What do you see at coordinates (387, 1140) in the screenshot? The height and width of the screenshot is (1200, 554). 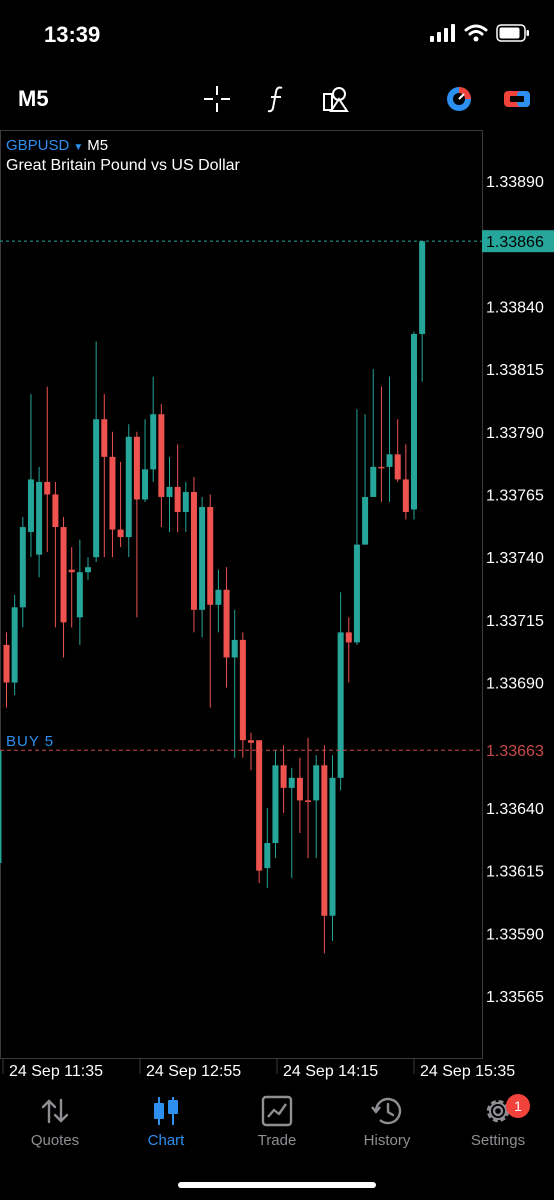 I see `tab-label: History` at bounding box center [387, 1140].